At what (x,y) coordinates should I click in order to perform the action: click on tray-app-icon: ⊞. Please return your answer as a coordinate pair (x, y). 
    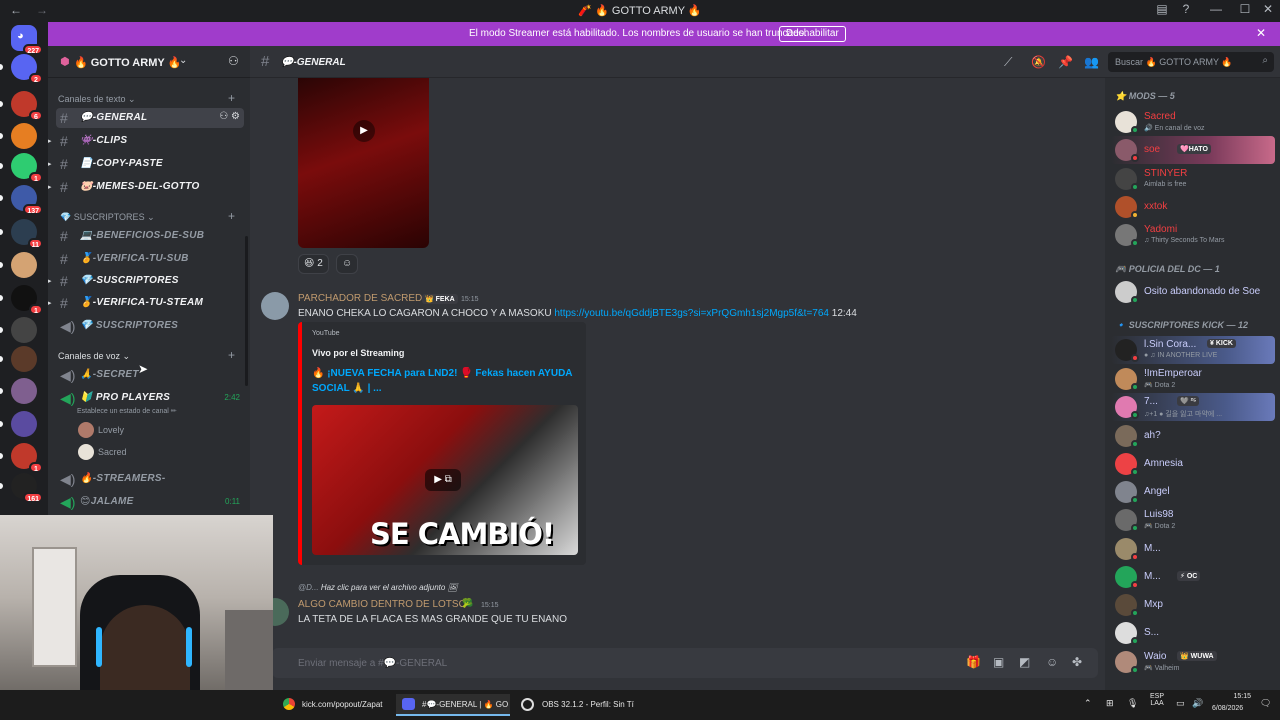
    Looking at the image, I should click on (1110, 703).